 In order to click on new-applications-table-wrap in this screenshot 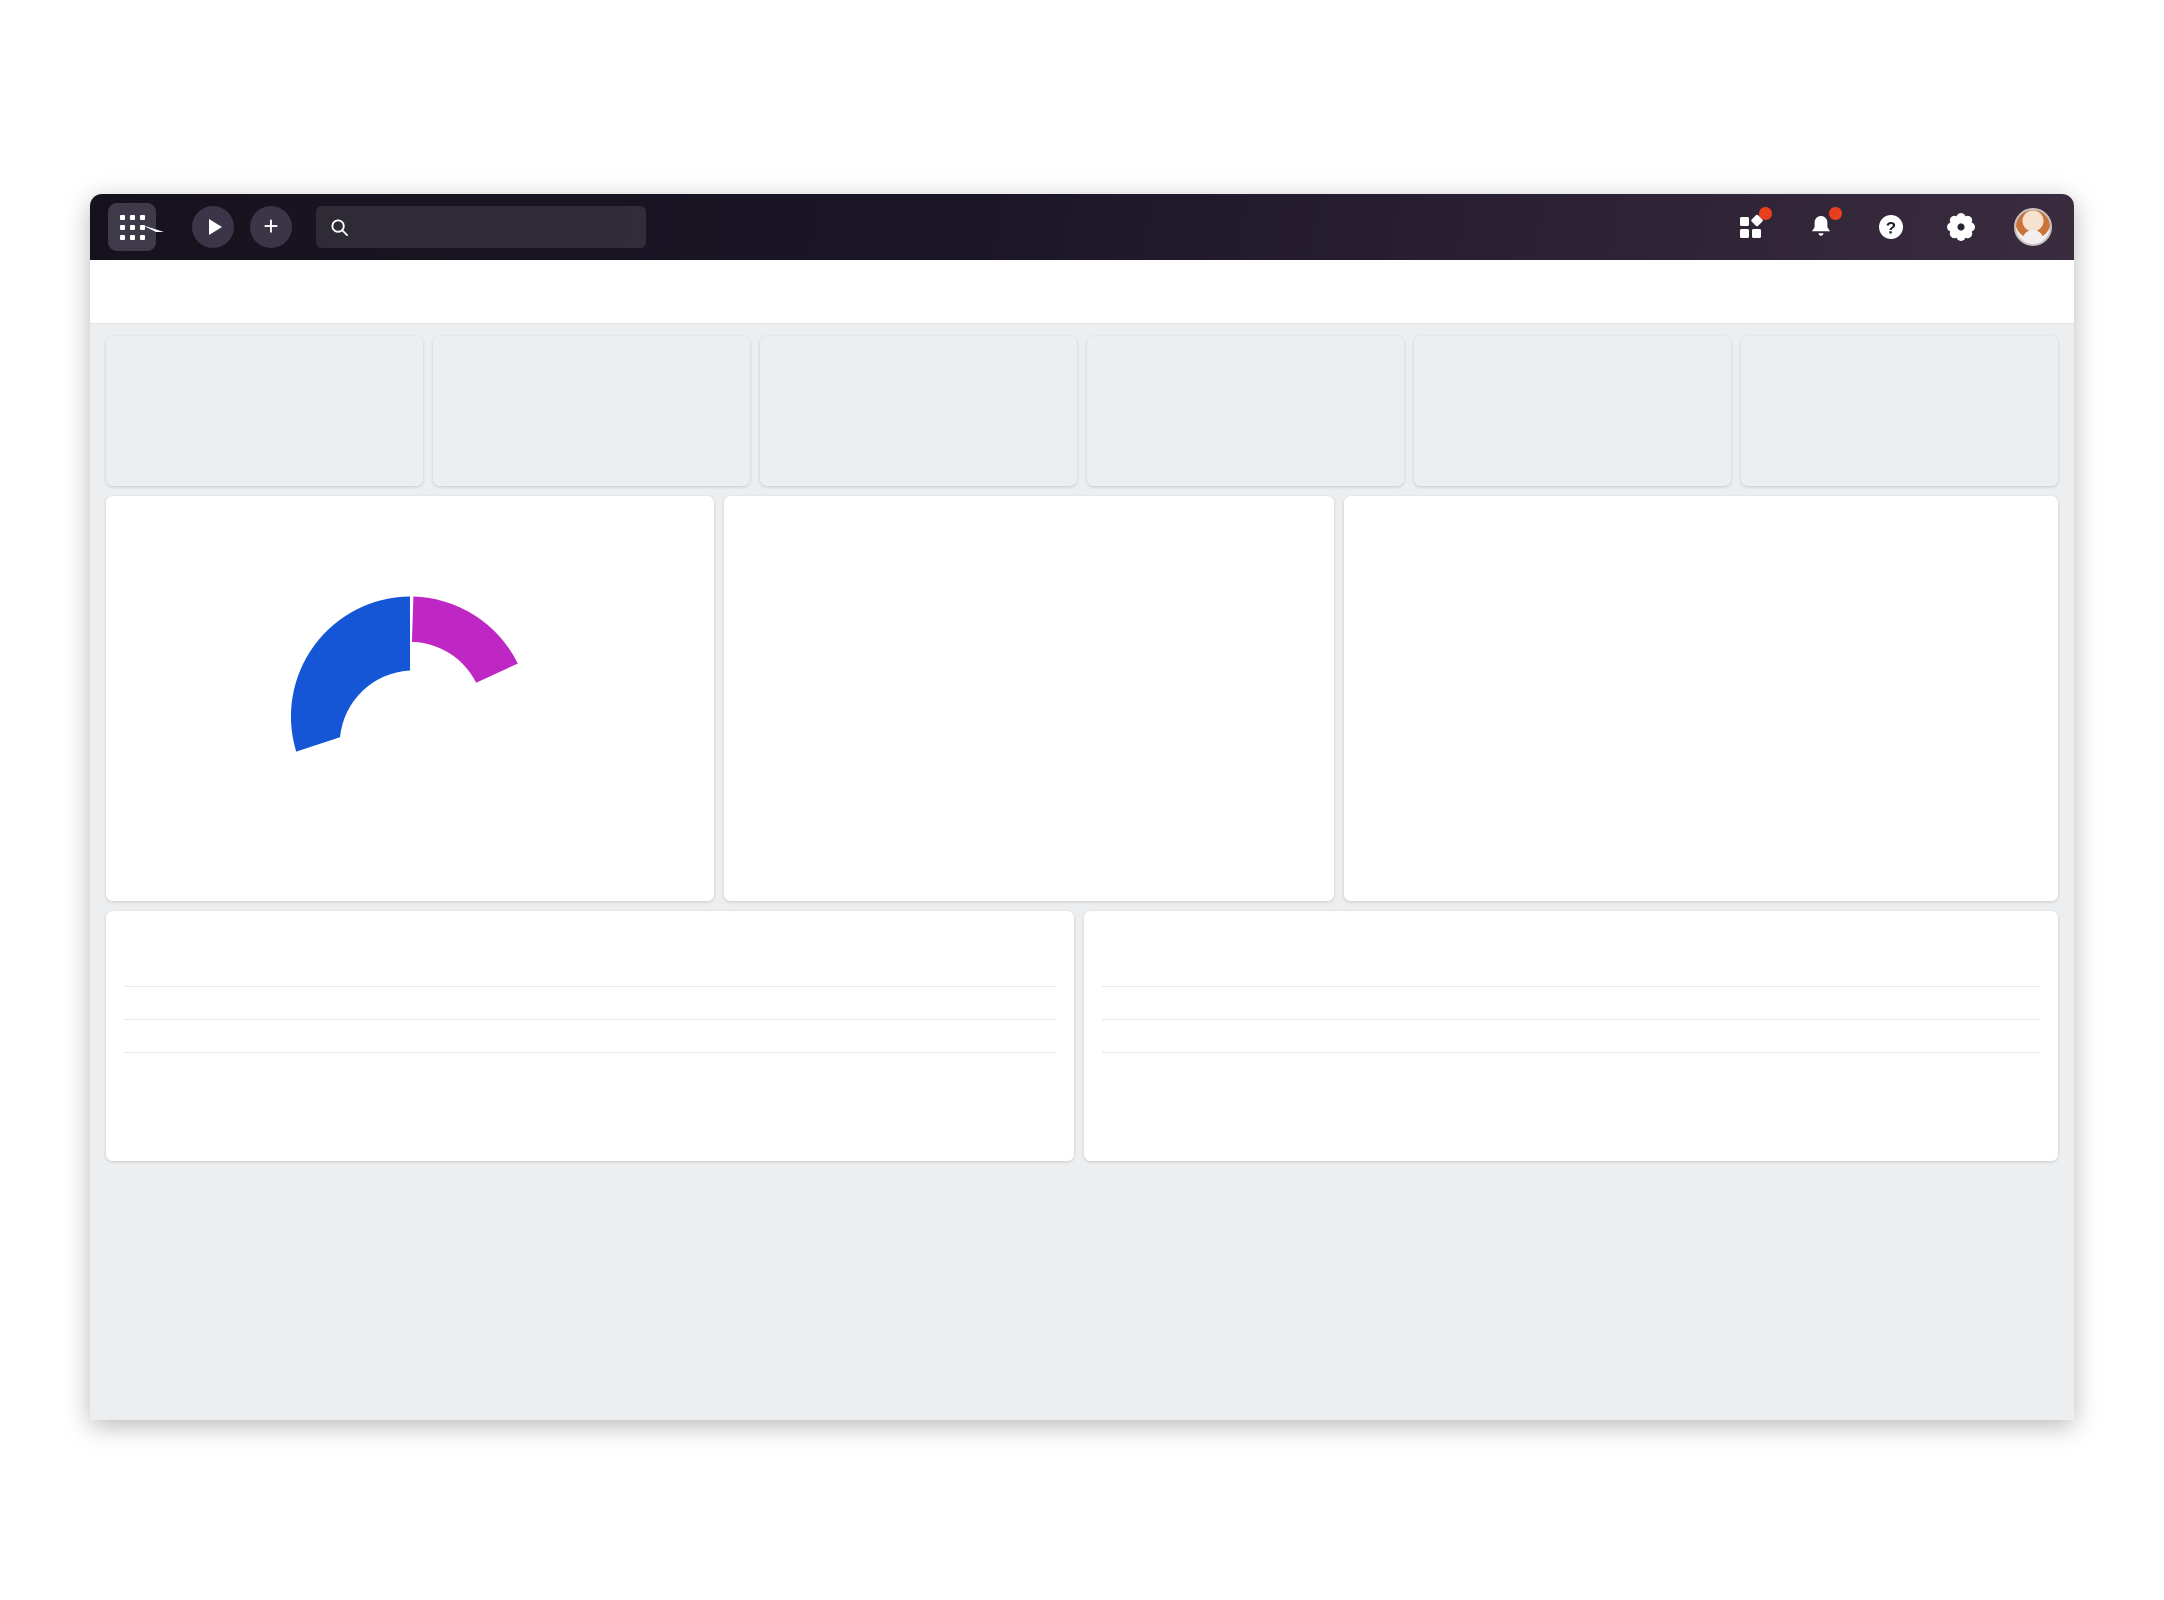, I will do `click(590, 1059)`.